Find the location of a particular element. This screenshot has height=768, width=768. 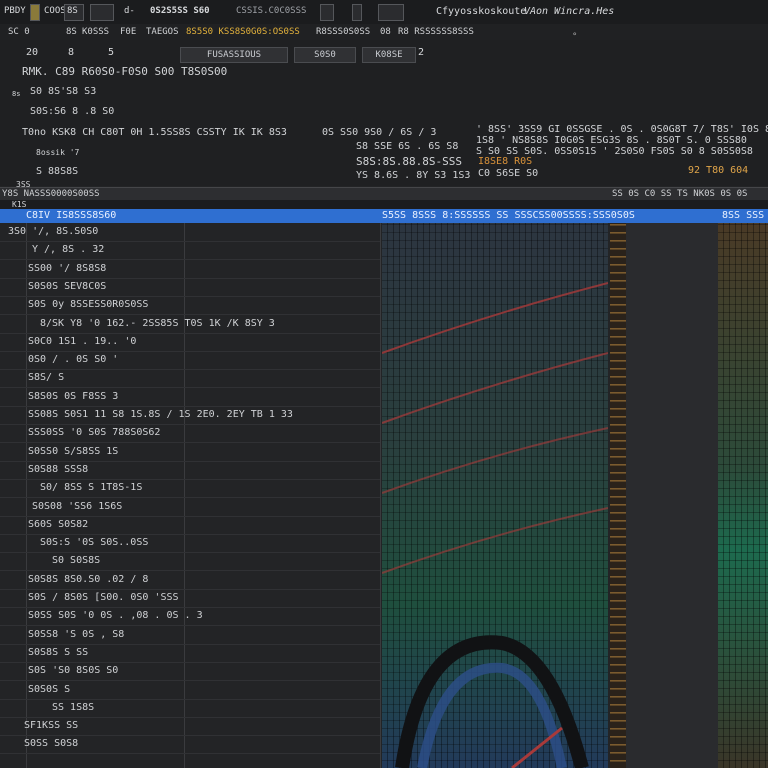

menu-item-1: 8S is located at coordinates (72, 11).